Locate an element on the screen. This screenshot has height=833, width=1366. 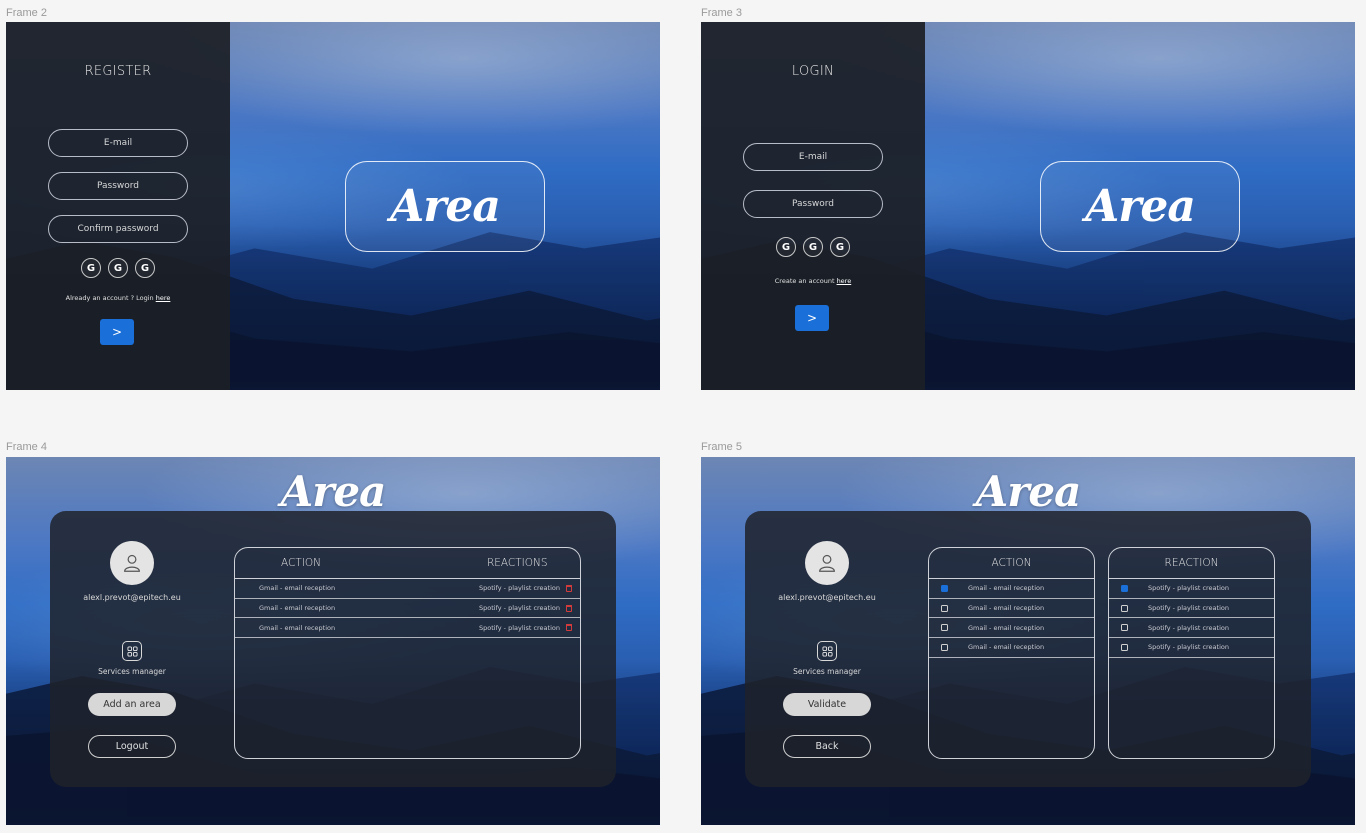
validate-button: Validate is located at coordinates (827, 704).